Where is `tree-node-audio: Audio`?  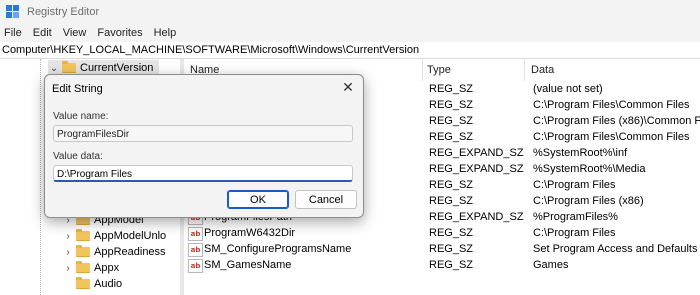 tree-node-audio: Audio is located at coordinates (92, 284).